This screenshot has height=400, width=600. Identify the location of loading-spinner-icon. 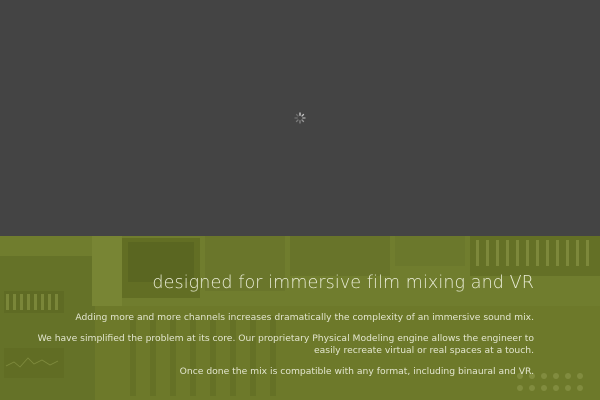
(300, 118).